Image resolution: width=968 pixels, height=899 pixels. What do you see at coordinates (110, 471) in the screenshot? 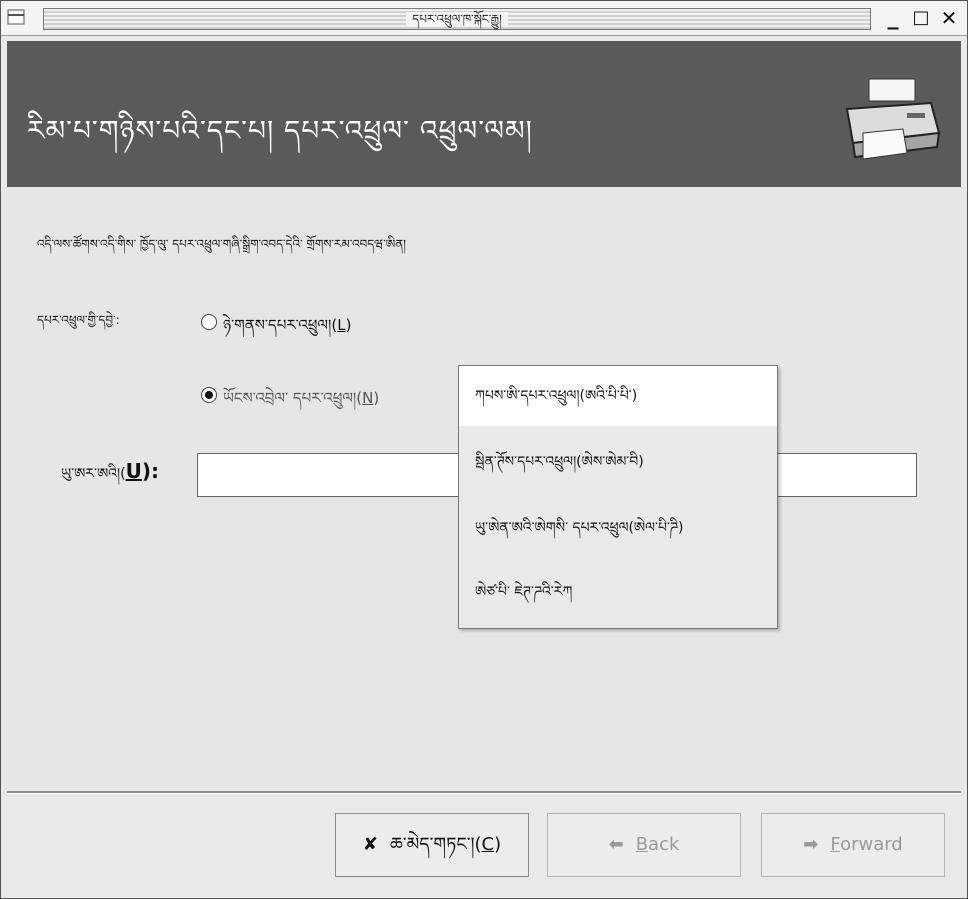
I see `uri-label: ཡུ་ཨར་ཨའི།(U):` at bounding box center [110, 471].